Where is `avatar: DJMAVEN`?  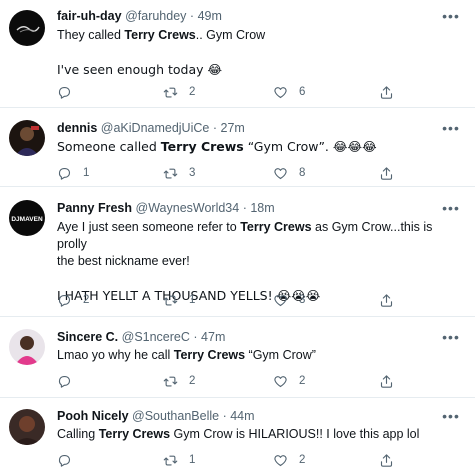
avatar: DJMAVEN is located at coordinates (27, 218).